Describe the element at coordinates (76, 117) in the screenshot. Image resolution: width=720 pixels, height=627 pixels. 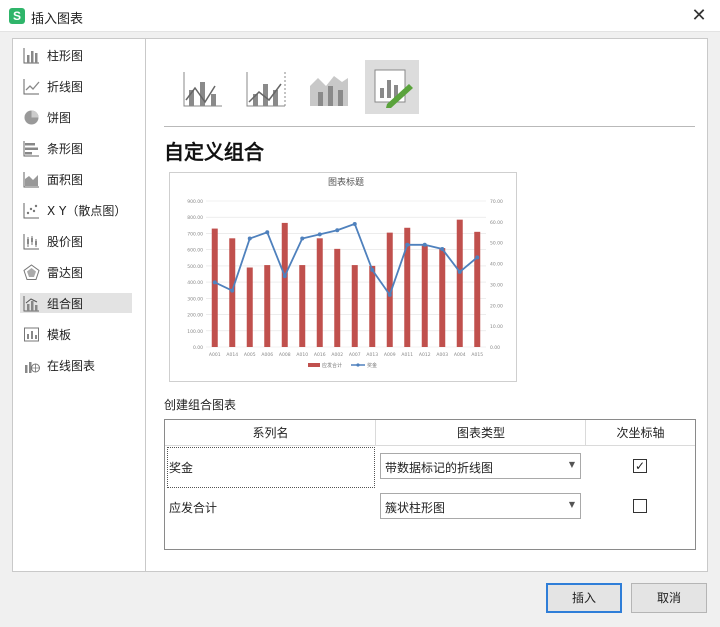
I see `sidebar-item-pie: 饼图` at that location.